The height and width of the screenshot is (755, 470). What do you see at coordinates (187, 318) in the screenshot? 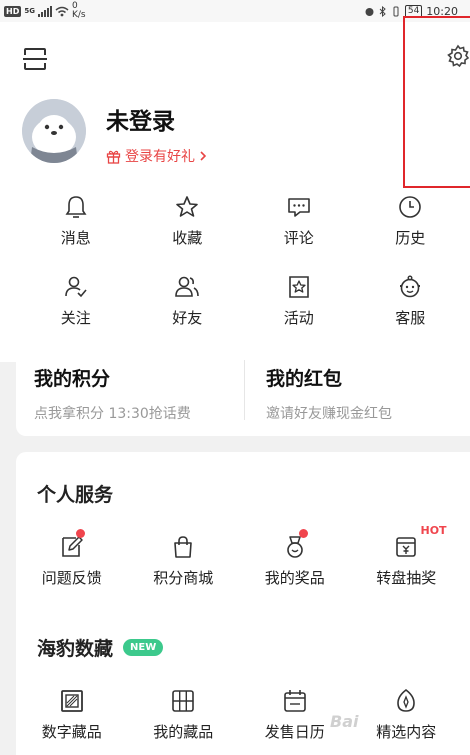
I see `quick-action-label: 好友` at bounding box center [187, 318].